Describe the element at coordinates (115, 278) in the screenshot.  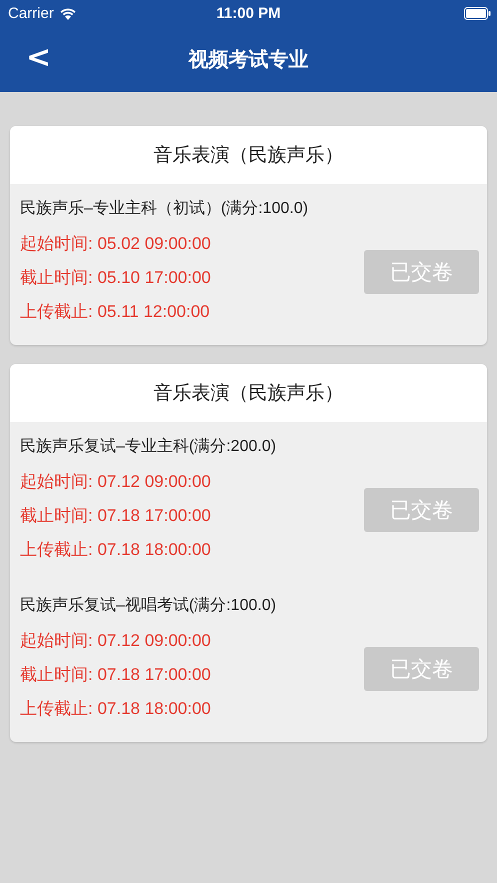
I see `exam-time: 截止时间: 05.10 17:00:00` at that location.